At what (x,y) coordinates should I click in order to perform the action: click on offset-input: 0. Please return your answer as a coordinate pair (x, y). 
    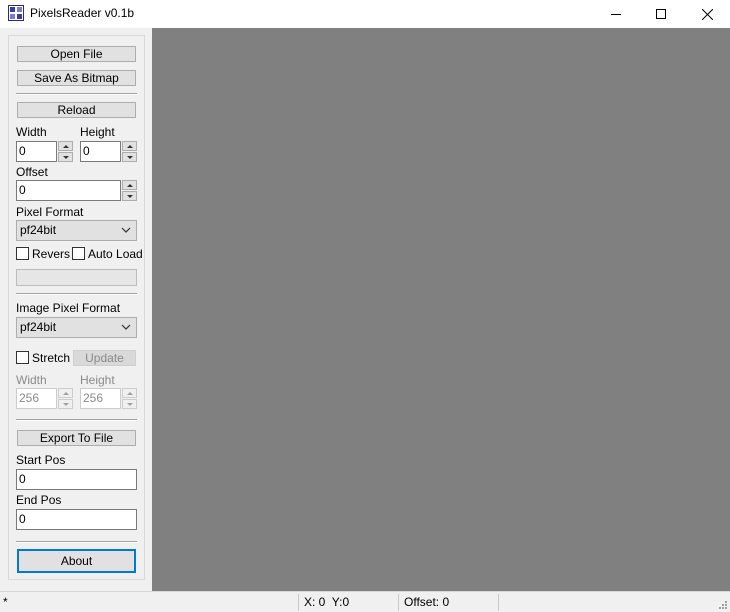
    Looking at the image, I should click on (68, 190).